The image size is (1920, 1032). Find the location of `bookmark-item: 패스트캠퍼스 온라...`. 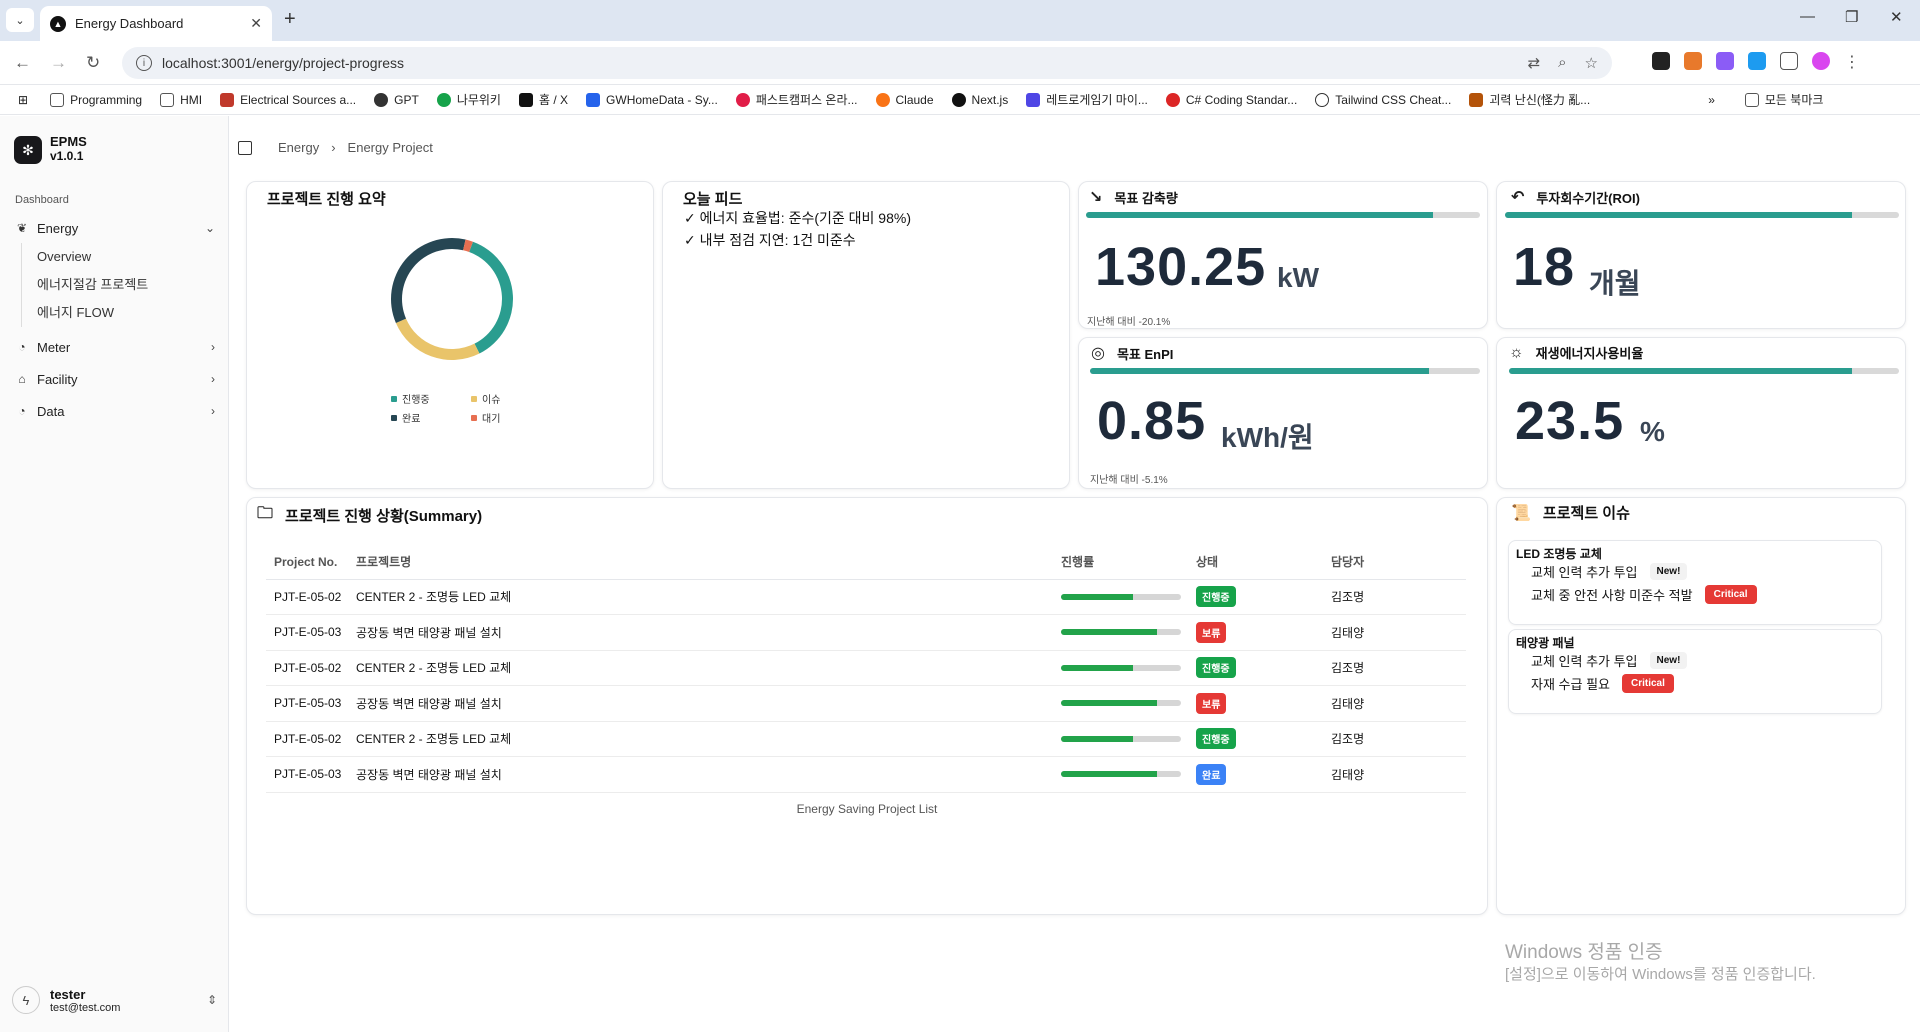

bookmark-item: 패스트캠퍼스 온라... is located at coordinates (796, 99).